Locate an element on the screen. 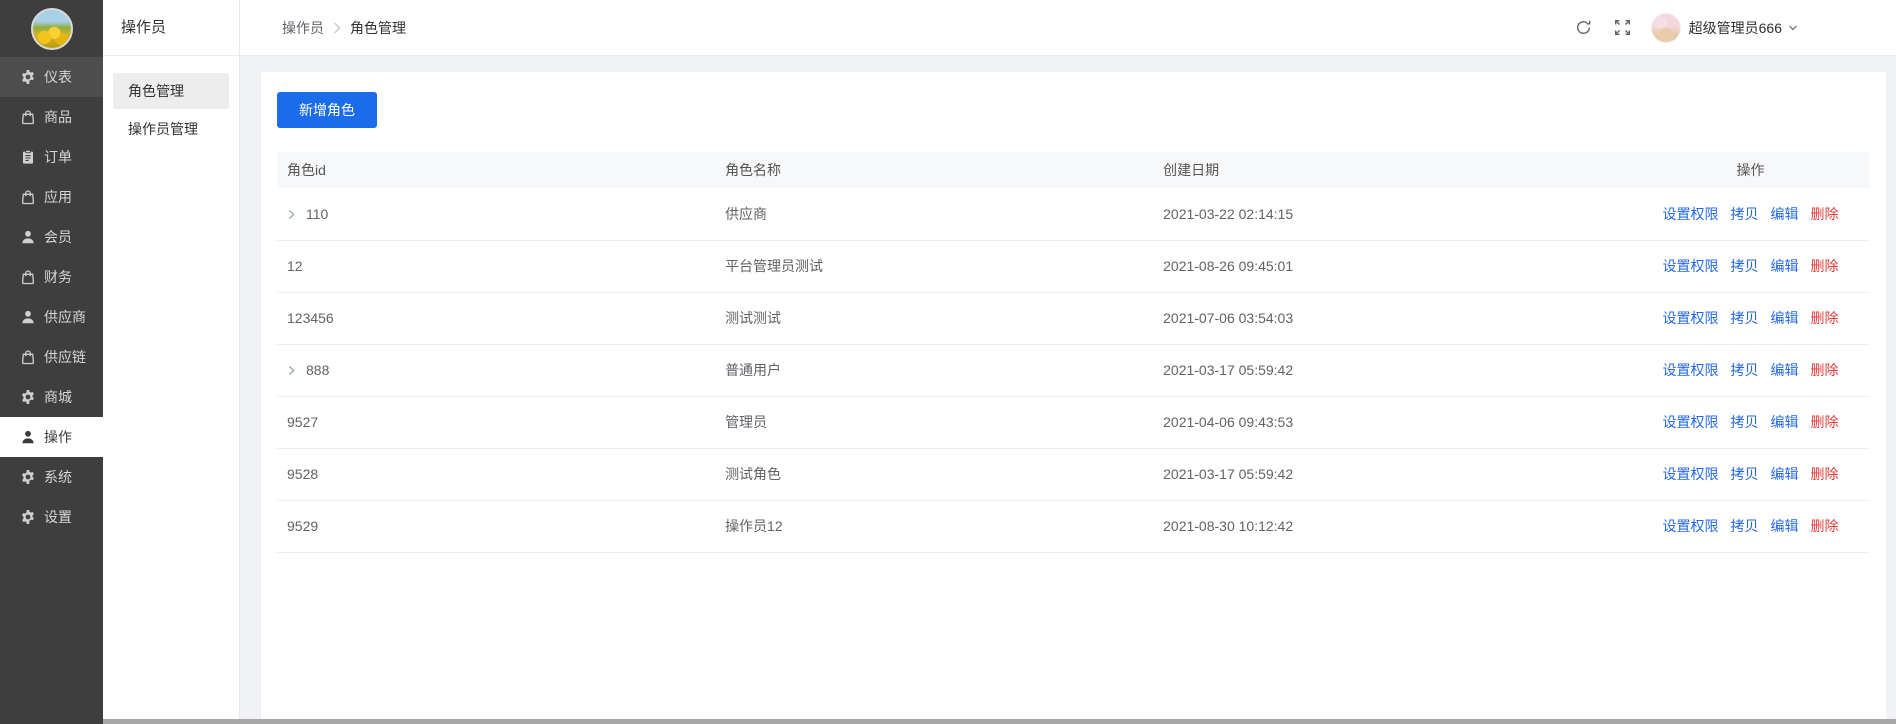 The image size is (1896, 724). role-id: 110 is located at coordinates (317, 213).